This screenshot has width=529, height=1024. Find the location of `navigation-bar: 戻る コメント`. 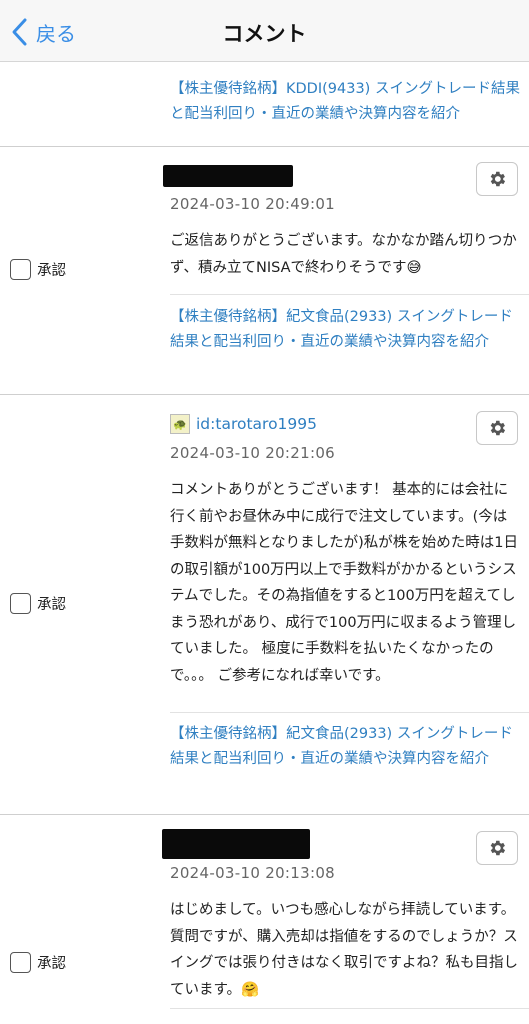

navigation-bar: 戻る コメント is located at coordinates (264, 31).